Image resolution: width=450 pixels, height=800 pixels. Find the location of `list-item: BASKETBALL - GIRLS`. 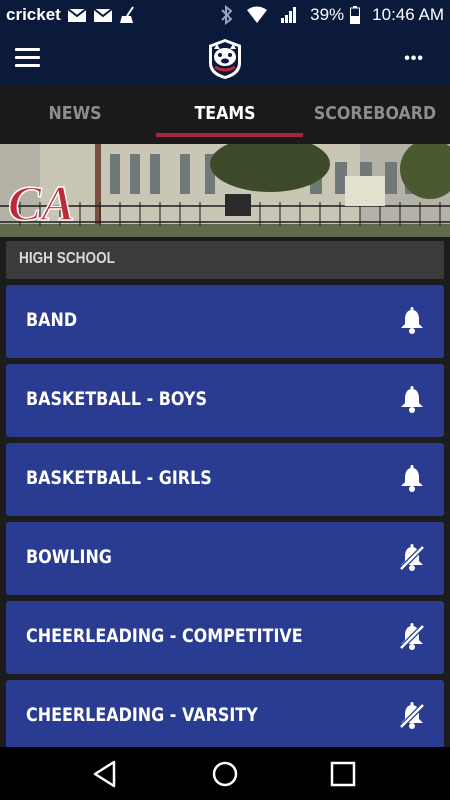

list-item: BASKETBALL - GIRLS is located at coordinates (225, 479).